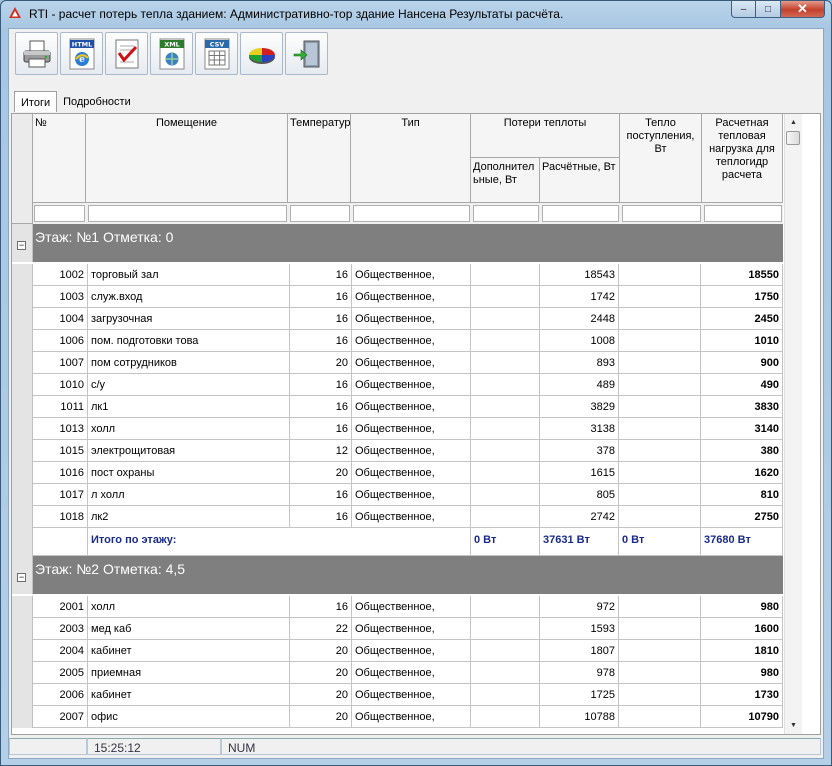 Image resolution: width=832 pixels, height=766 pixels. What do you see at coordinates (187, 158) in the screenshot?
I see `header-room: Помещение` at bounding box center [187, 158].